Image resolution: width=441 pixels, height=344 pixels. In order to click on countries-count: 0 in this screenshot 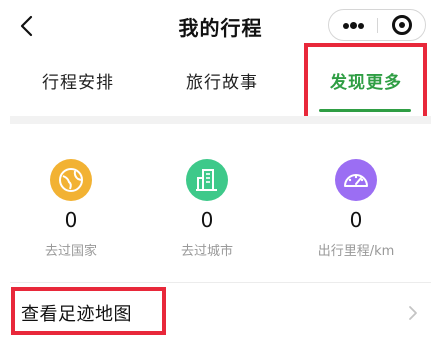, I will do `click(71, 220)`.